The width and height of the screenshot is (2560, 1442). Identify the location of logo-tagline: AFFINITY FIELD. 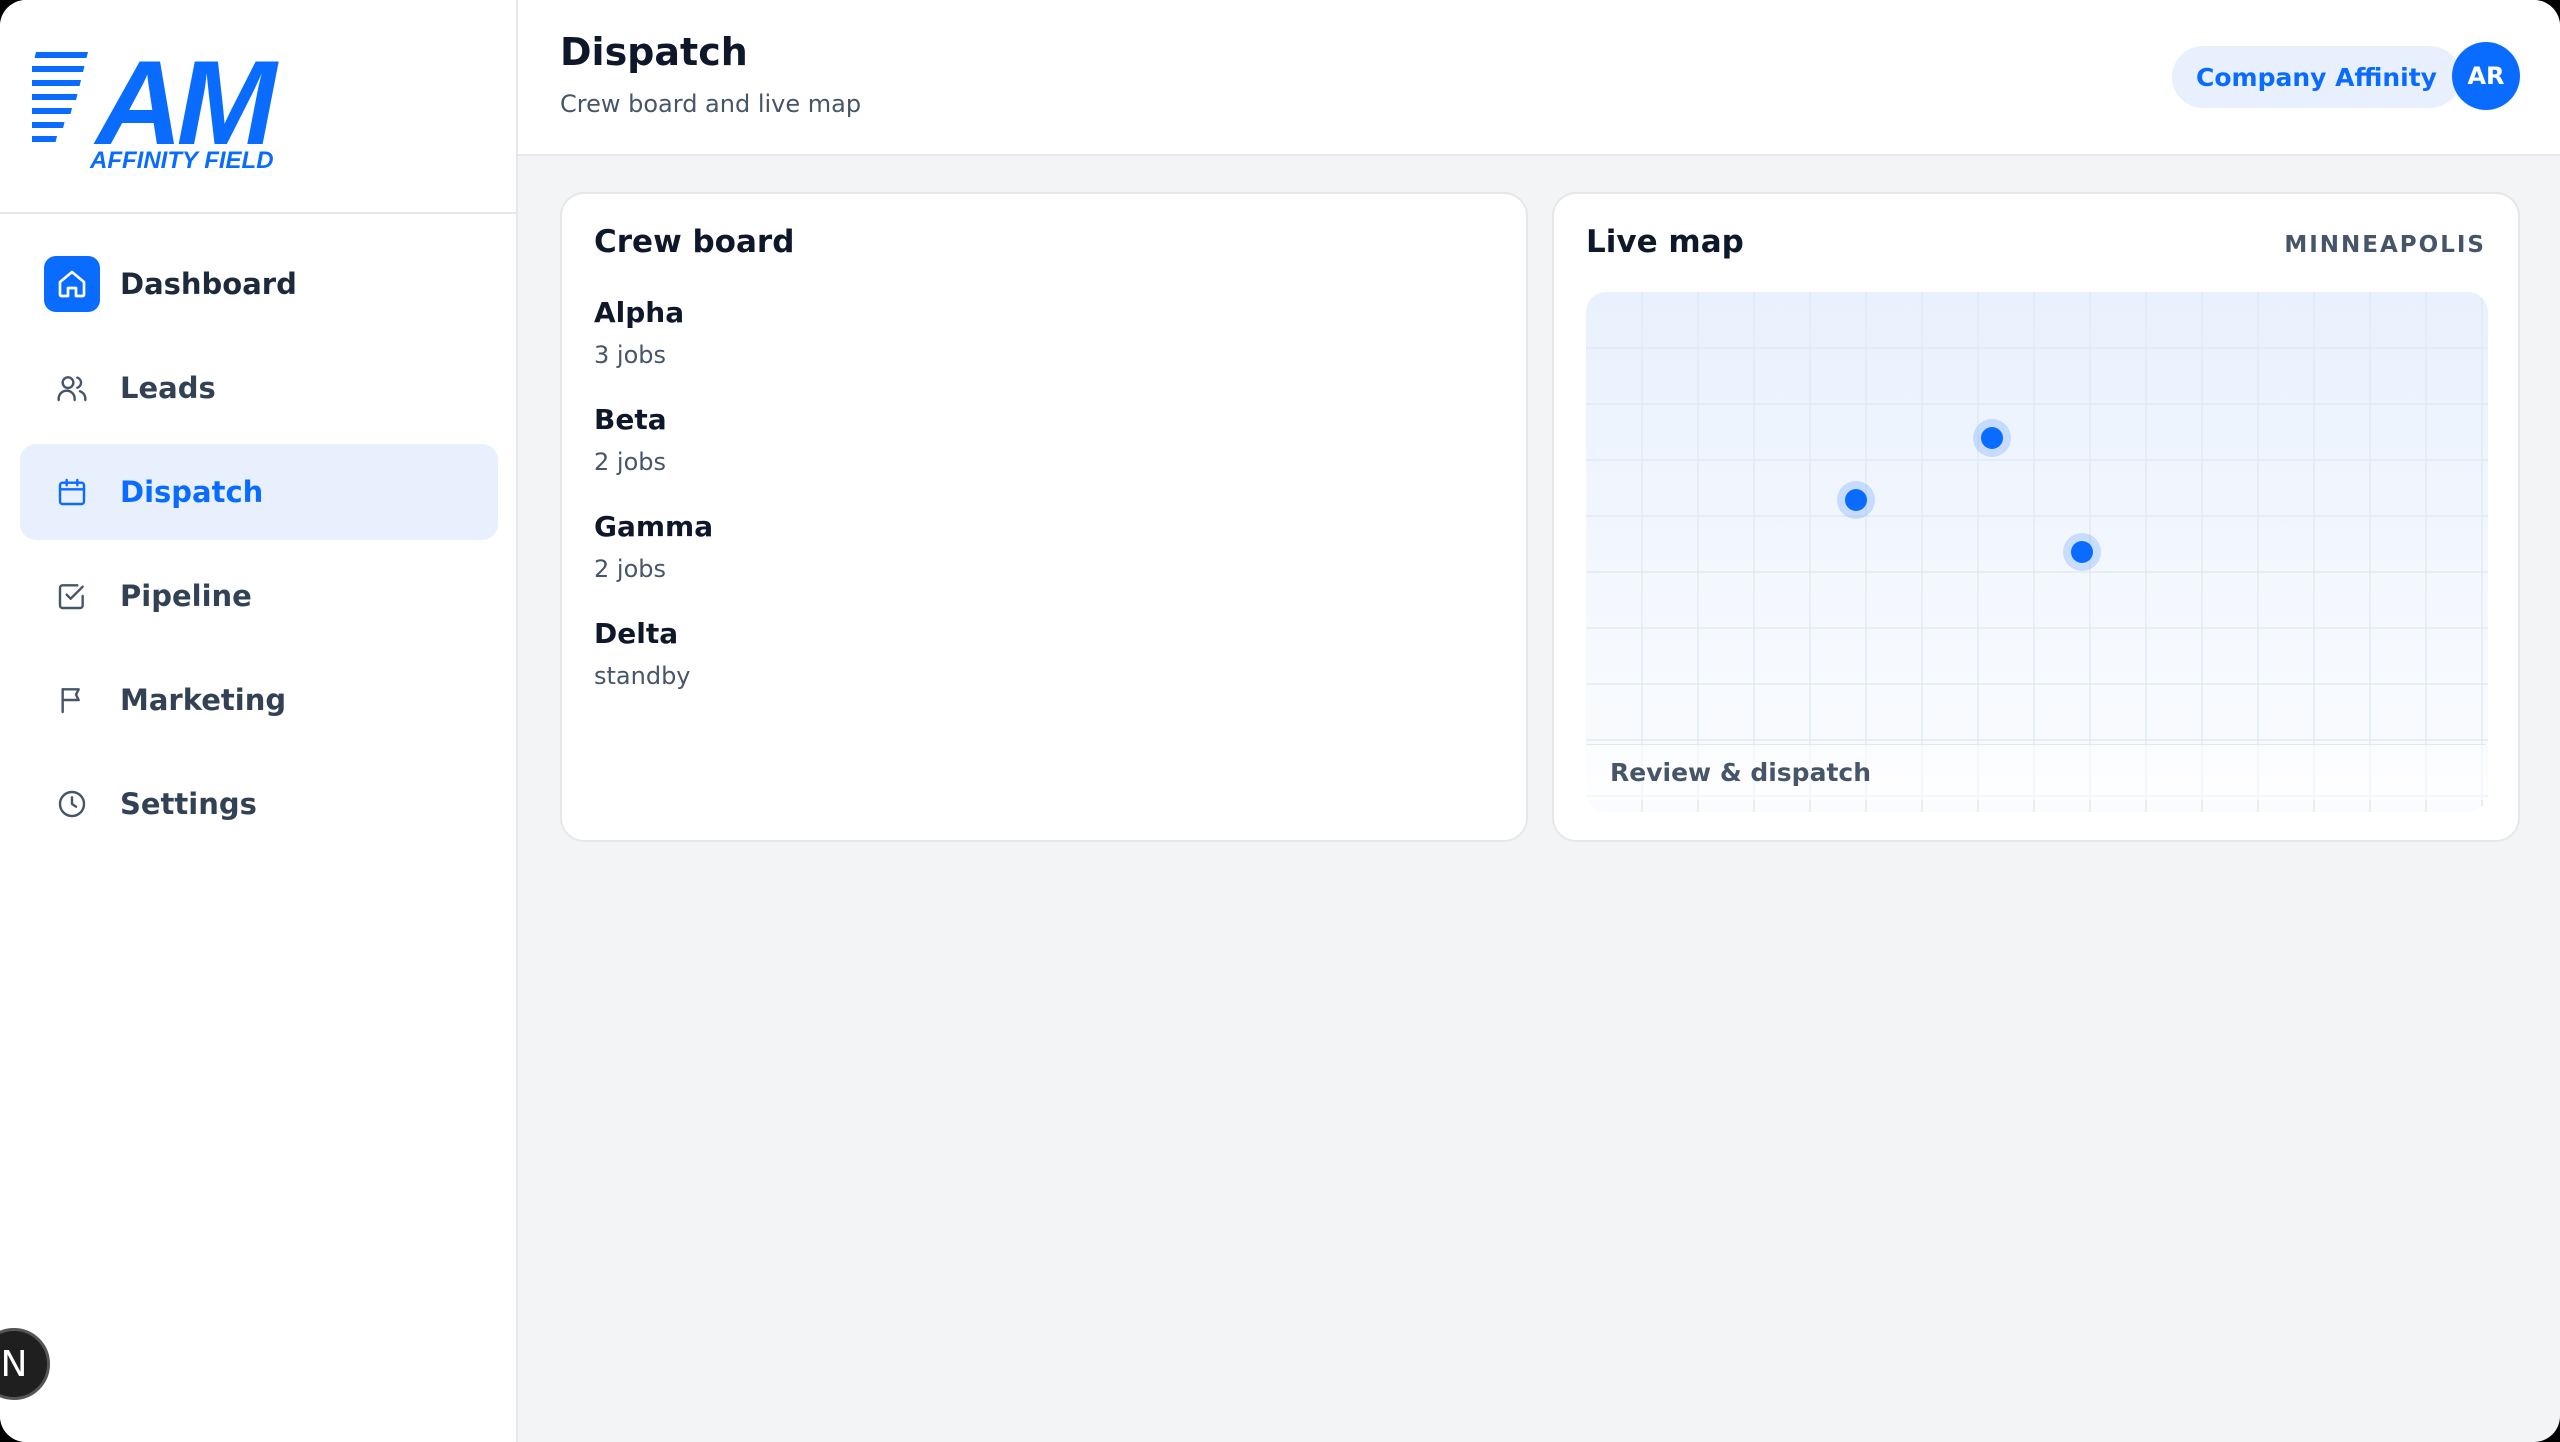
(181, 160).